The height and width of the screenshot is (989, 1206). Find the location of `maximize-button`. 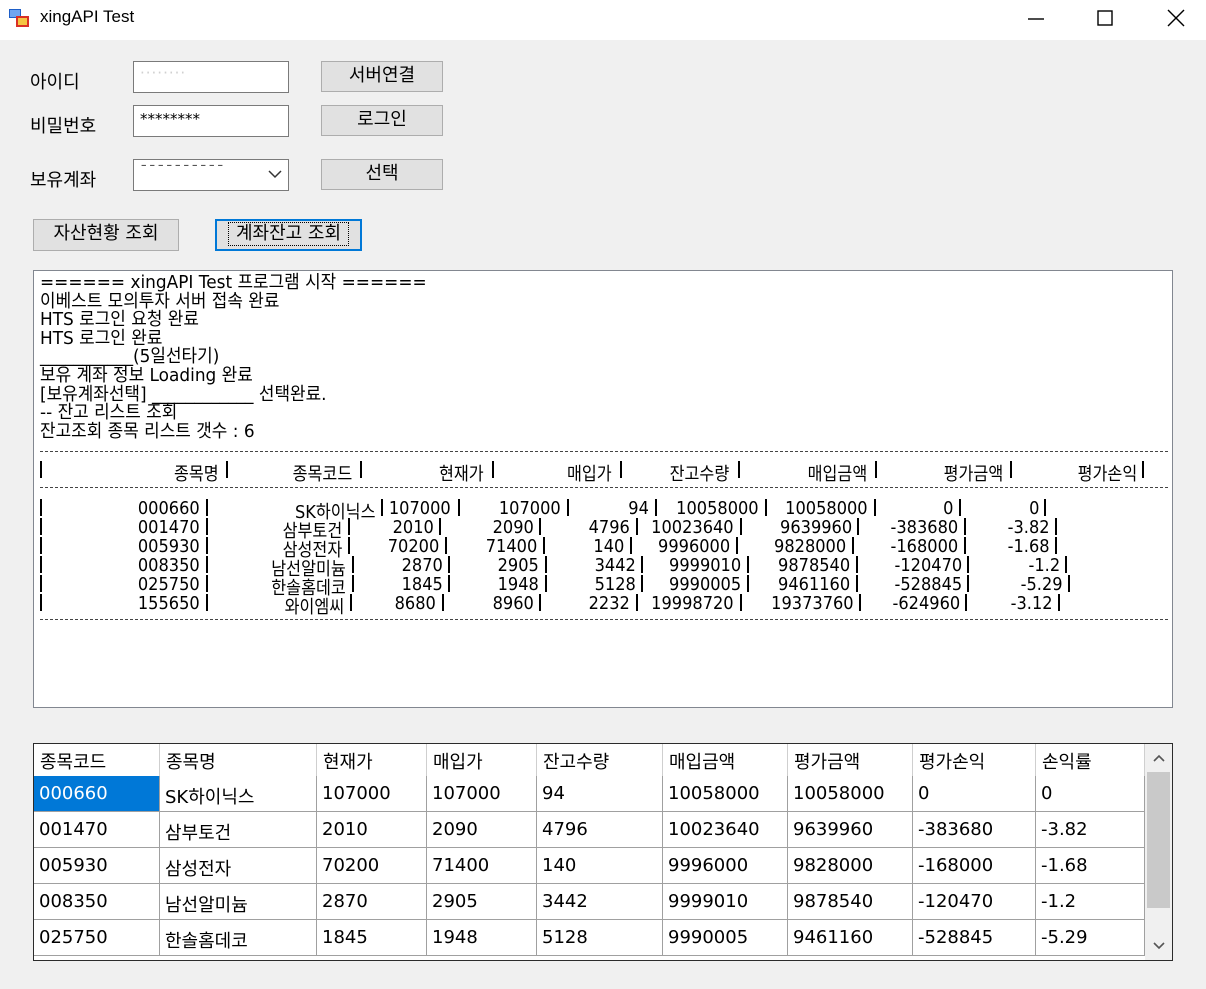

maximize-button is located at coordinates (1105, 18).